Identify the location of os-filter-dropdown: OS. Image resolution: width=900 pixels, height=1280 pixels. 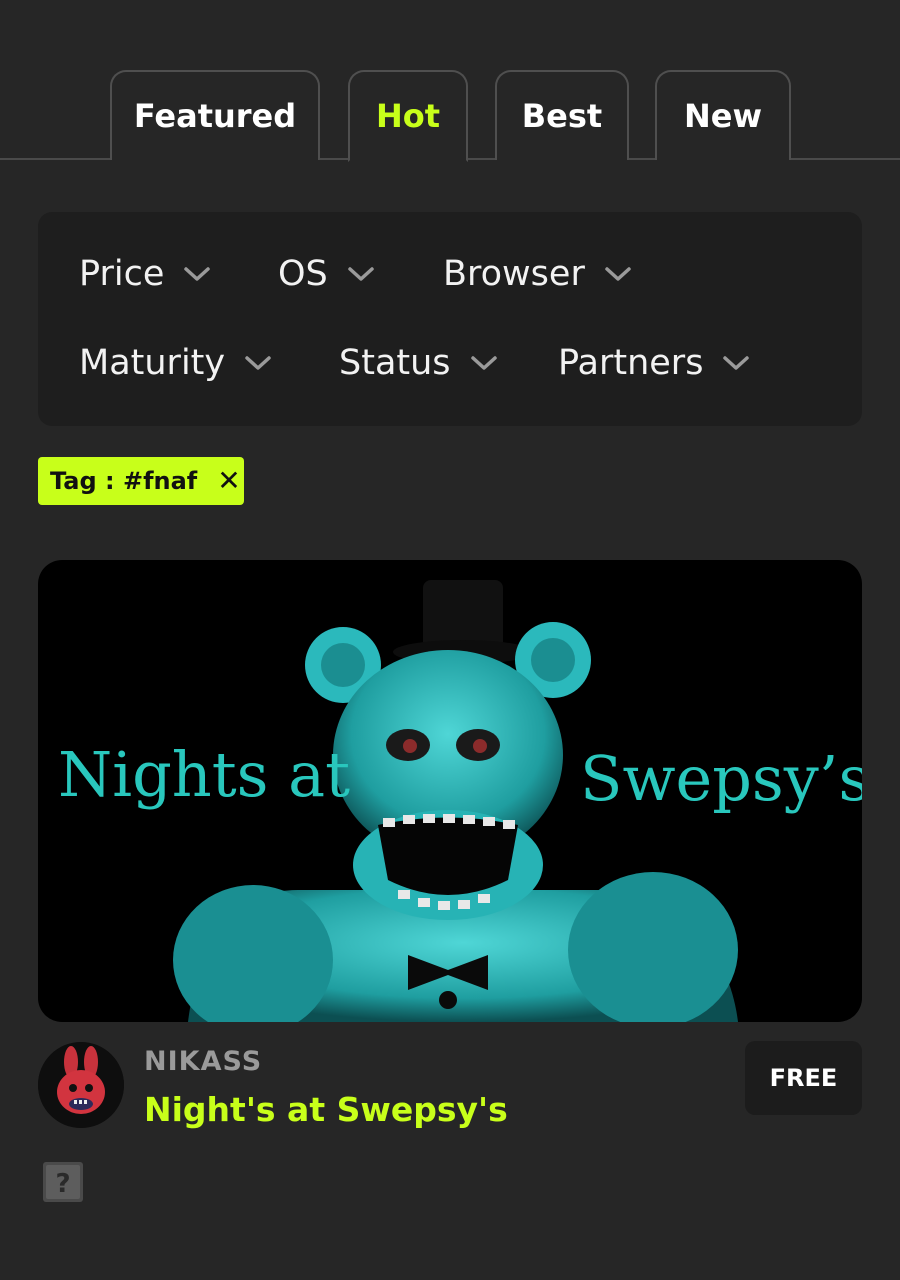
(327, 274).